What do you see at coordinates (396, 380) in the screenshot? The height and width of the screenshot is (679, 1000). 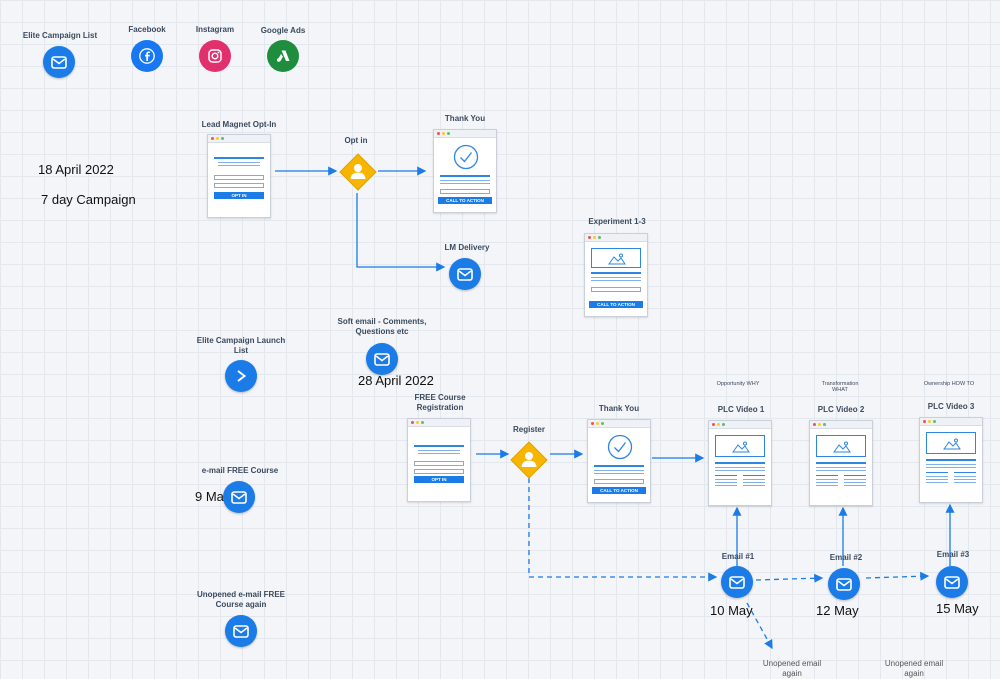 I see `date-soft: 28 April 2022` at bounding box center [396, 380].